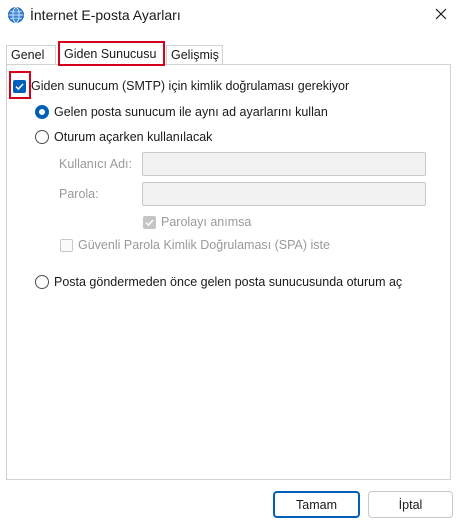 The image size is (457, 524). What do you see at coordinates (95, 164) in the screenshot?
I see `username-label: Kullanıcı Adı:` at bounding box center [95, 164].